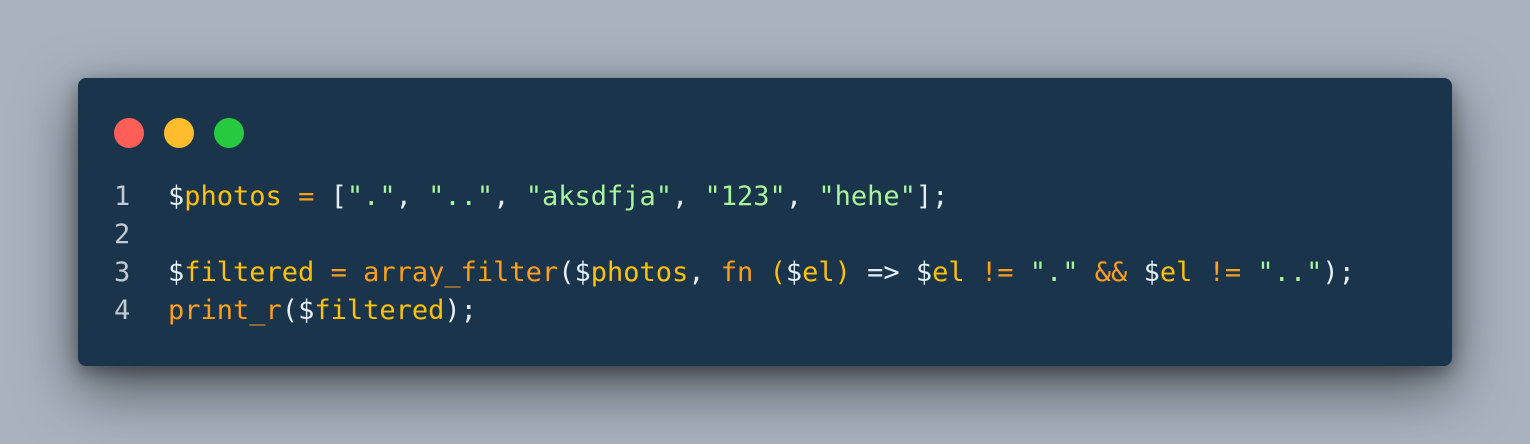  What do you see at coordinates (122, 234) in the screenshot?
I see `line-number: 2` at bounding box center [122, 234].